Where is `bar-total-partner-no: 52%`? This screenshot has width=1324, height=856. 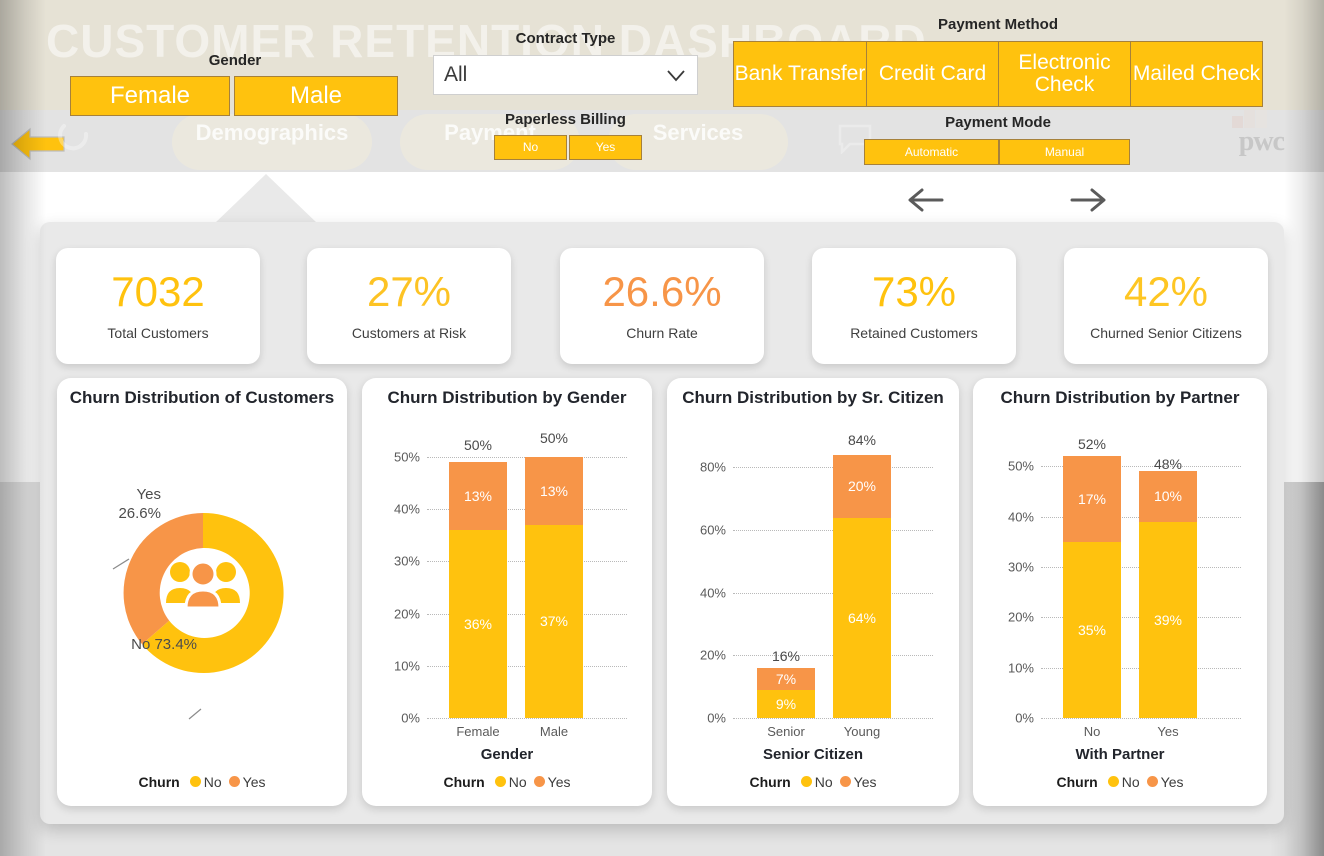 bar-total-partner-no: 52% is located at coordinates (1092, 444).